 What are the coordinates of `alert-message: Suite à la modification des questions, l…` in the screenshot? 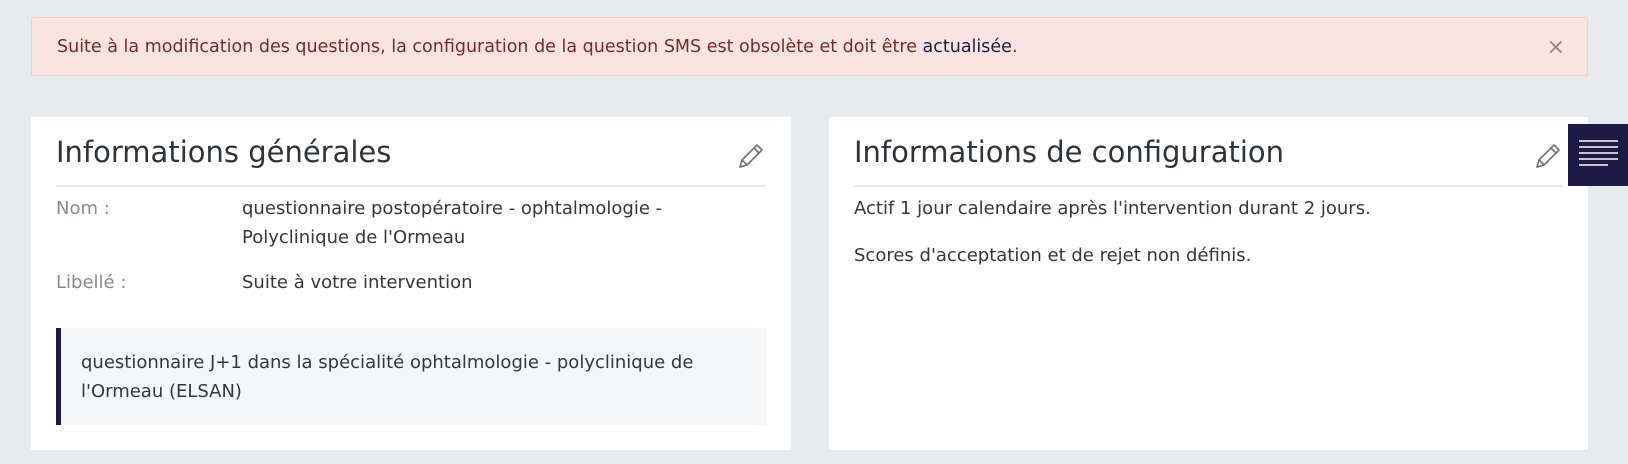 It's located at (490, 47).